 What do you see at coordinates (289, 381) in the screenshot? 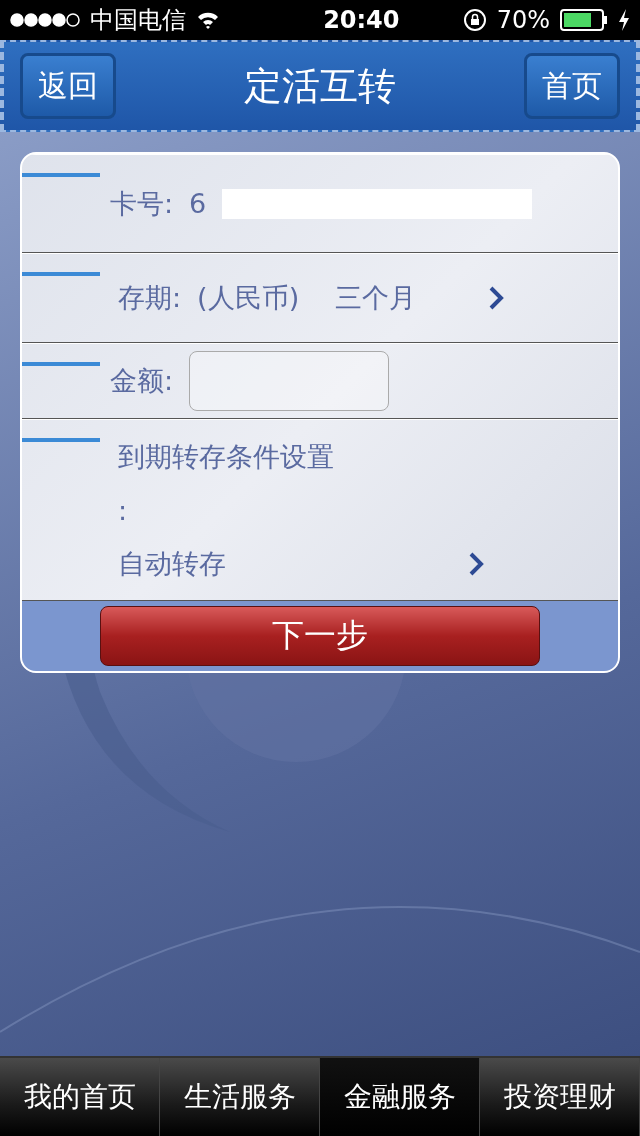
I see `amount-field` at bounding box center [289, 381].